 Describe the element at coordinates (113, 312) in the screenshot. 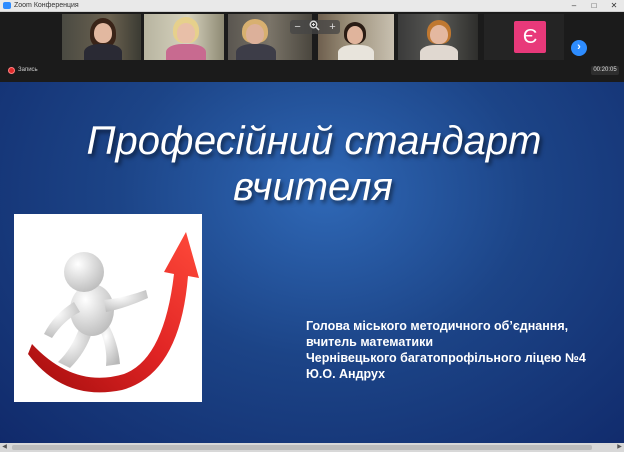

I see `rising-arrow-figure-icon` at that location.